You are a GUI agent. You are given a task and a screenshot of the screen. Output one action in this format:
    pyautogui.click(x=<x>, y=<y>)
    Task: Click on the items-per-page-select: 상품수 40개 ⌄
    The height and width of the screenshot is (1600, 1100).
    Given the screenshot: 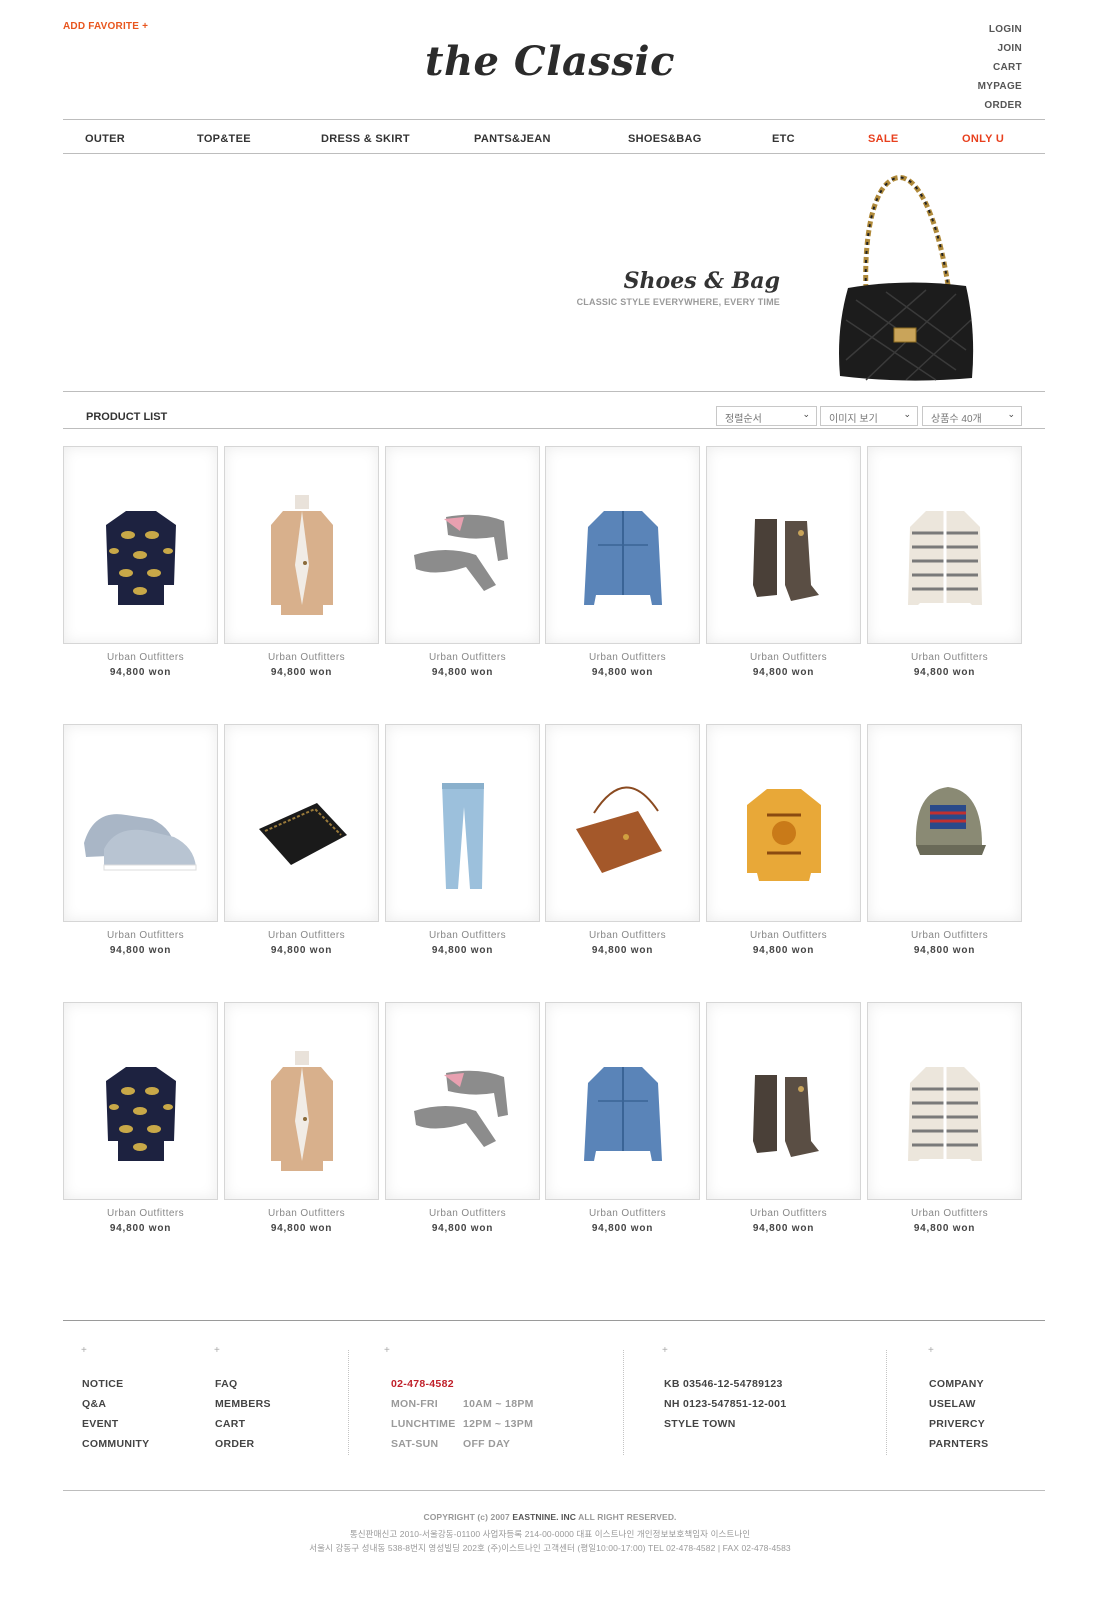 What is the action you would take?
    pyautogui.click(x=972, y=416)
    